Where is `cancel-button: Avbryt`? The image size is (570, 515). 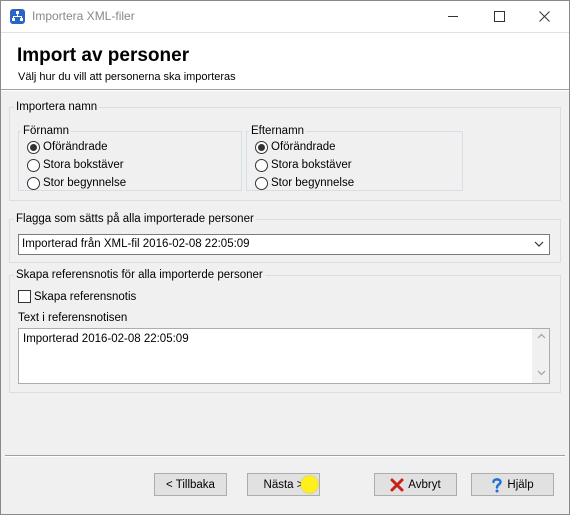
cancel-button: Avbryt is located at coordinates (415, 484).